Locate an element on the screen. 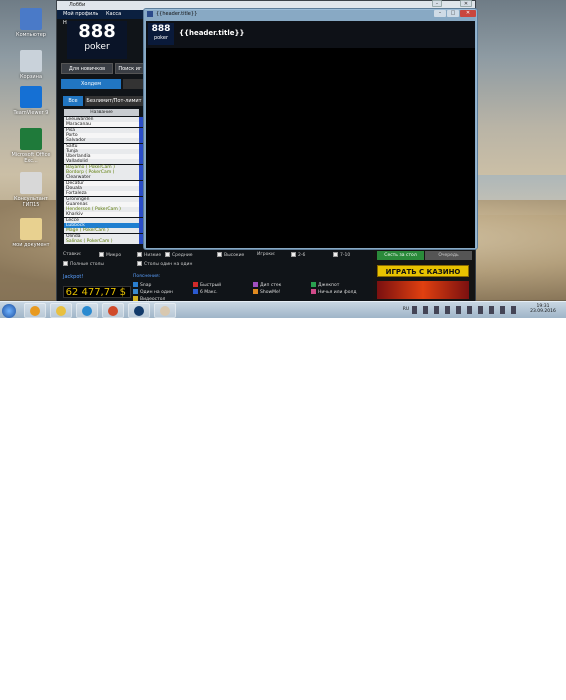 The height and width of the screenshot is (700, 566). casino-banner: ИГРАТЬ С КАЗИНО is located at coordinates (423, 271).